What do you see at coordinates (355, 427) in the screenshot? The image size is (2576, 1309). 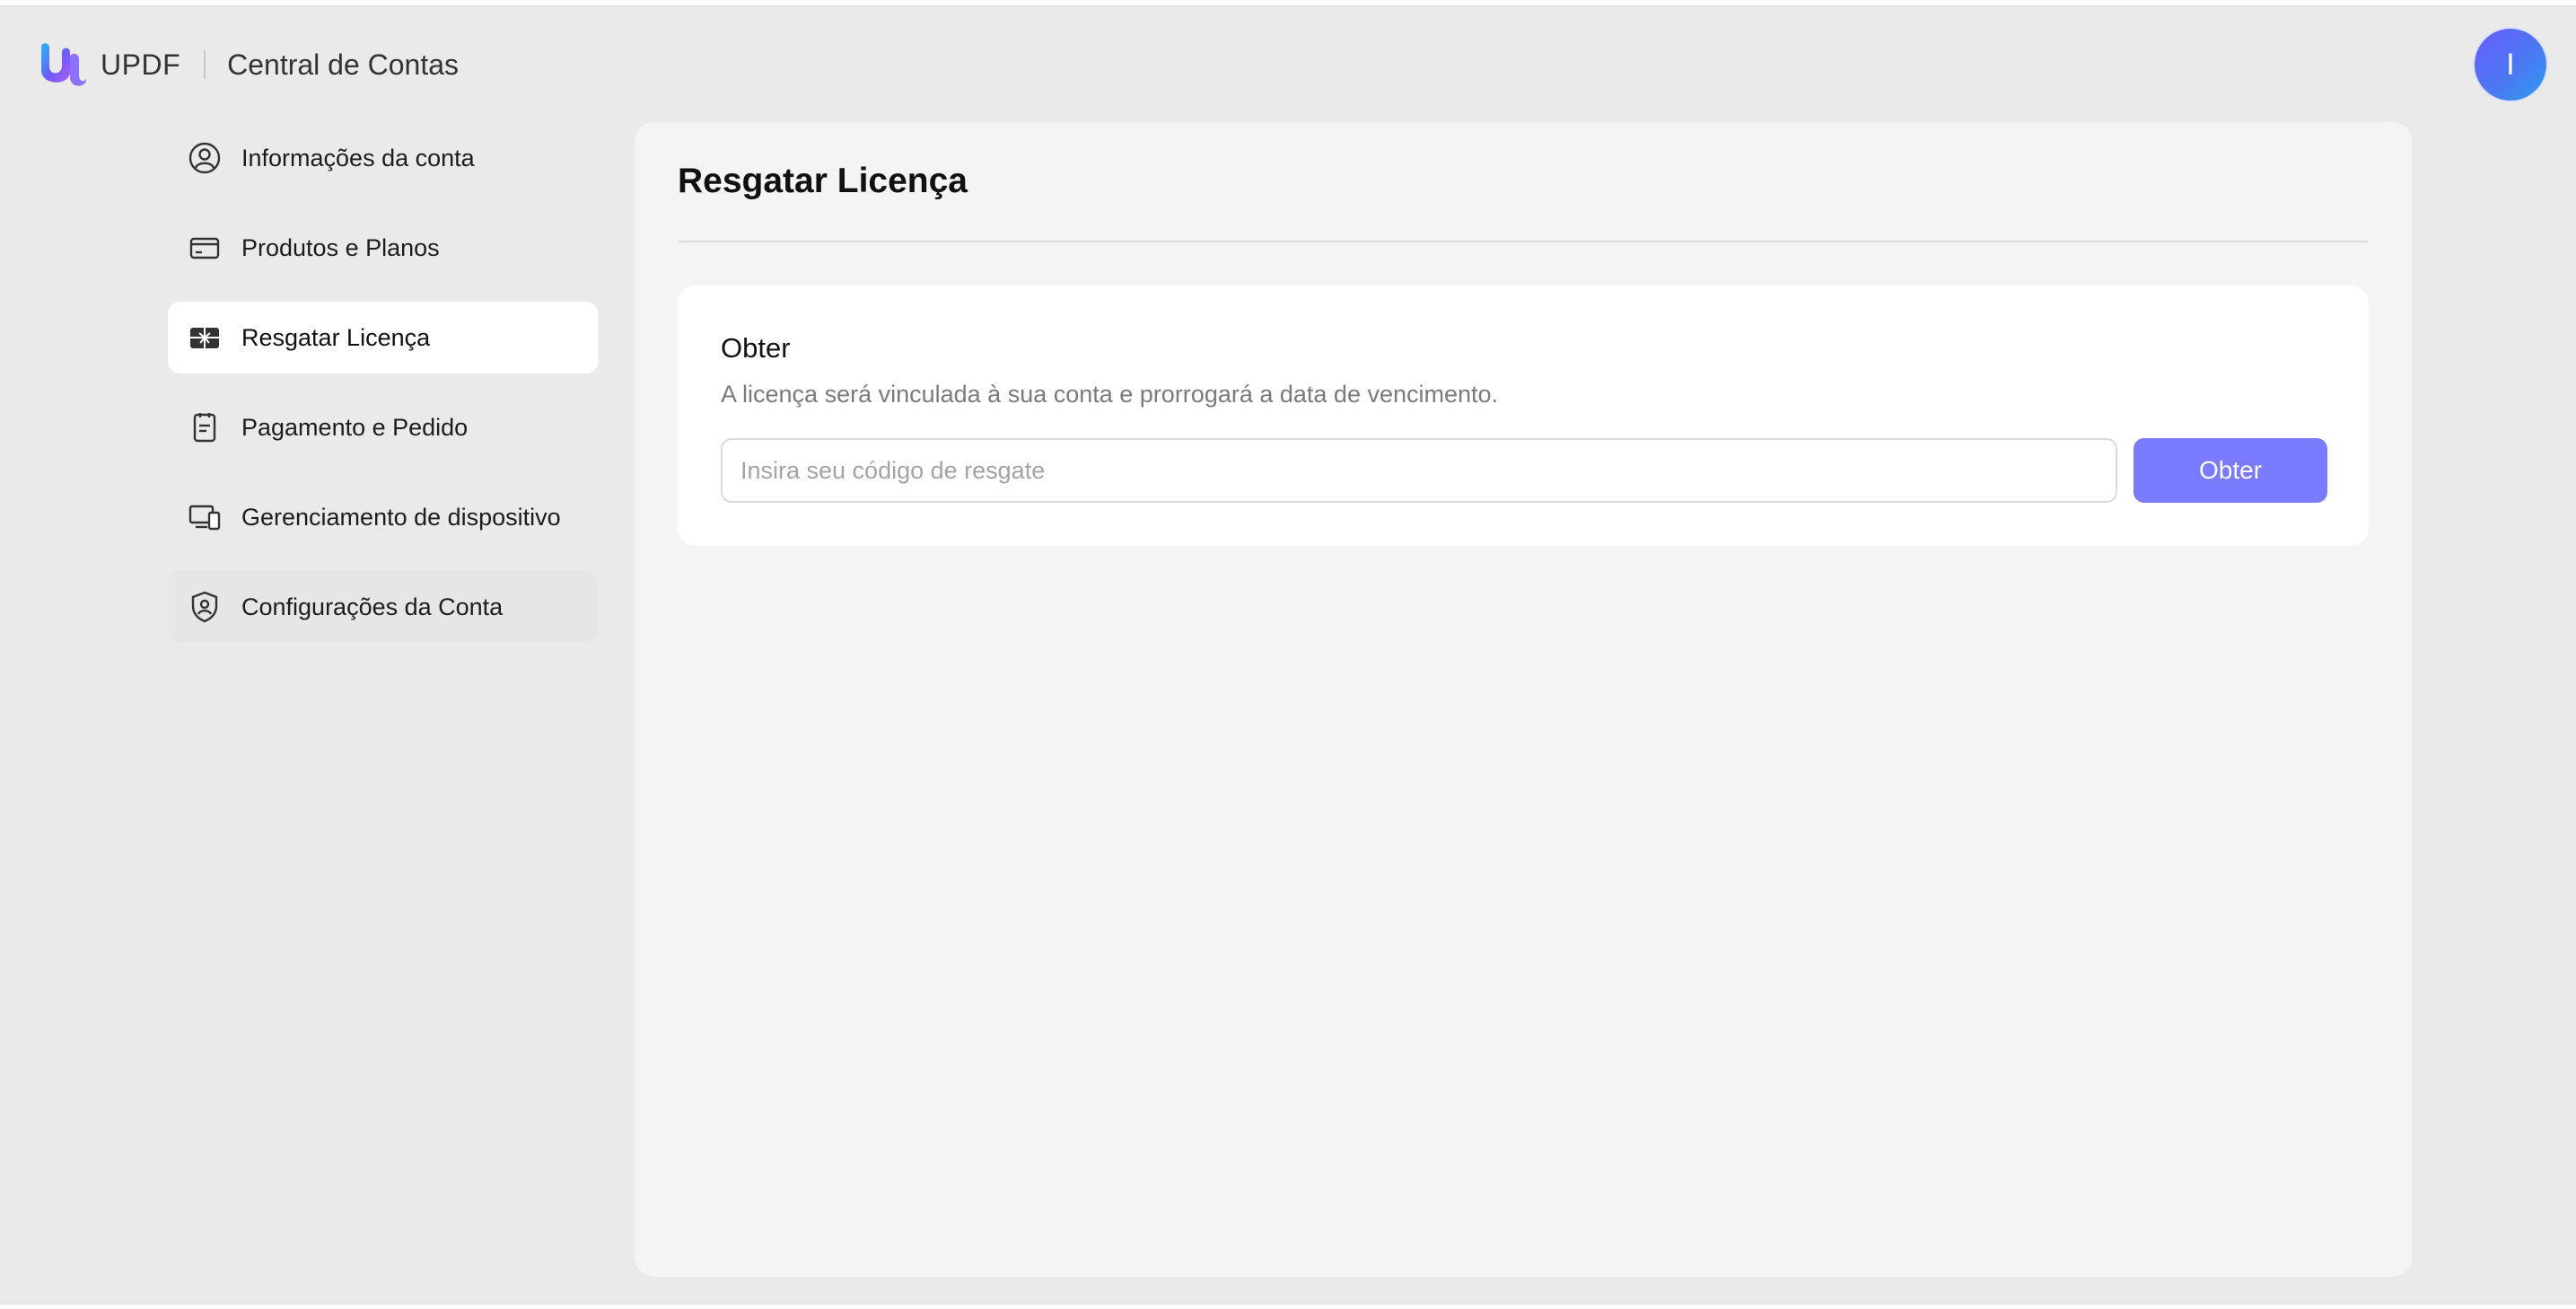 I see `sidebar-item-label: Pagamento e Pedido` at bounding box center [355, 427].